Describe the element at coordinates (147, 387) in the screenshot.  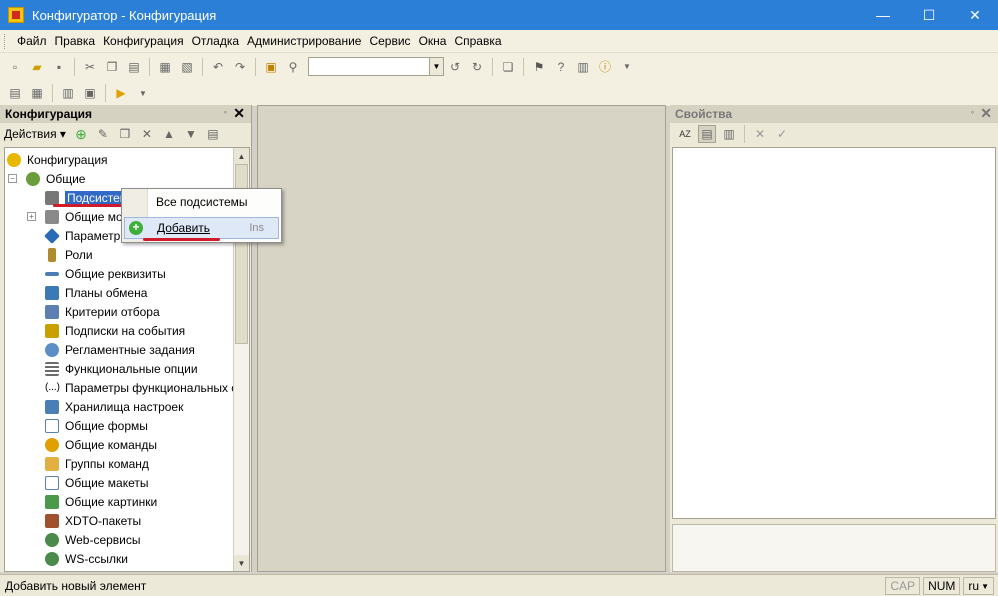
I see `tree-item-functional-option-params: (...) Параметры функциональных опций` at that location.